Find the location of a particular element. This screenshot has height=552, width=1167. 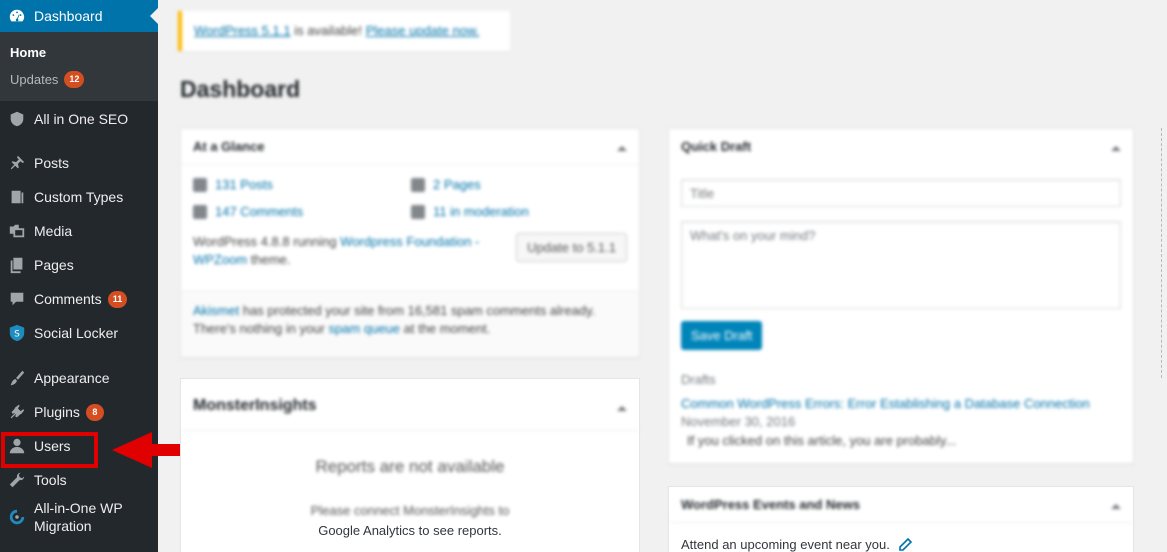

widget-title: Quick Draft is located at coordinates (716, 146).